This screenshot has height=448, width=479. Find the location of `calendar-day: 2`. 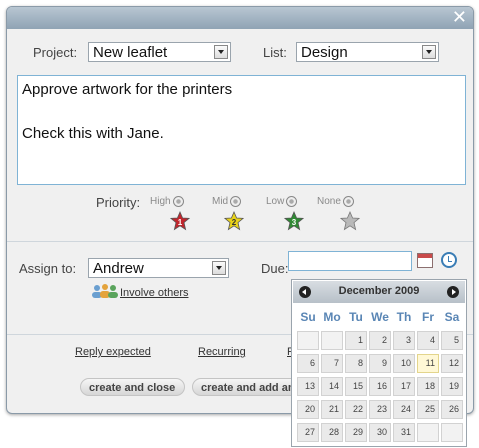

calendar-day: 2 is located at coordinates (380, 340).